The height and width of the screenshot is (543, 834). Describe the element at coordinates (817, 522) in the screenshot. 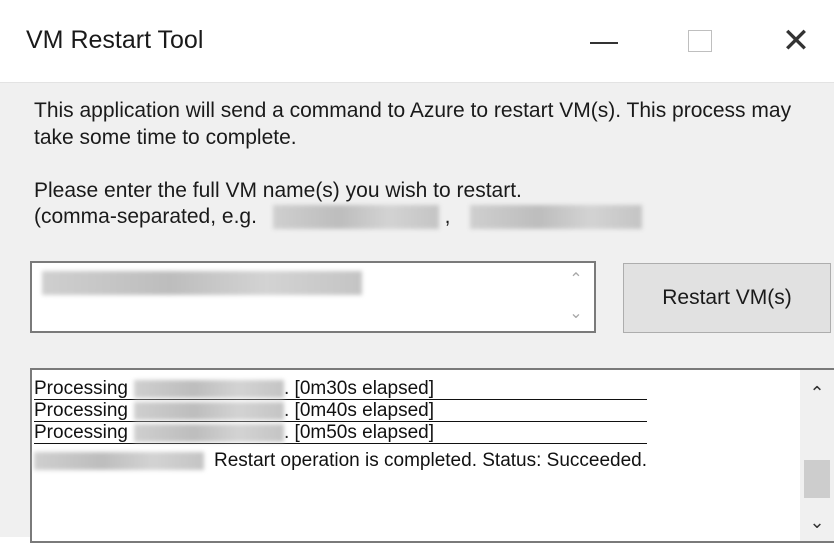

I see `scroll-down-icon: ⌄` at that location.